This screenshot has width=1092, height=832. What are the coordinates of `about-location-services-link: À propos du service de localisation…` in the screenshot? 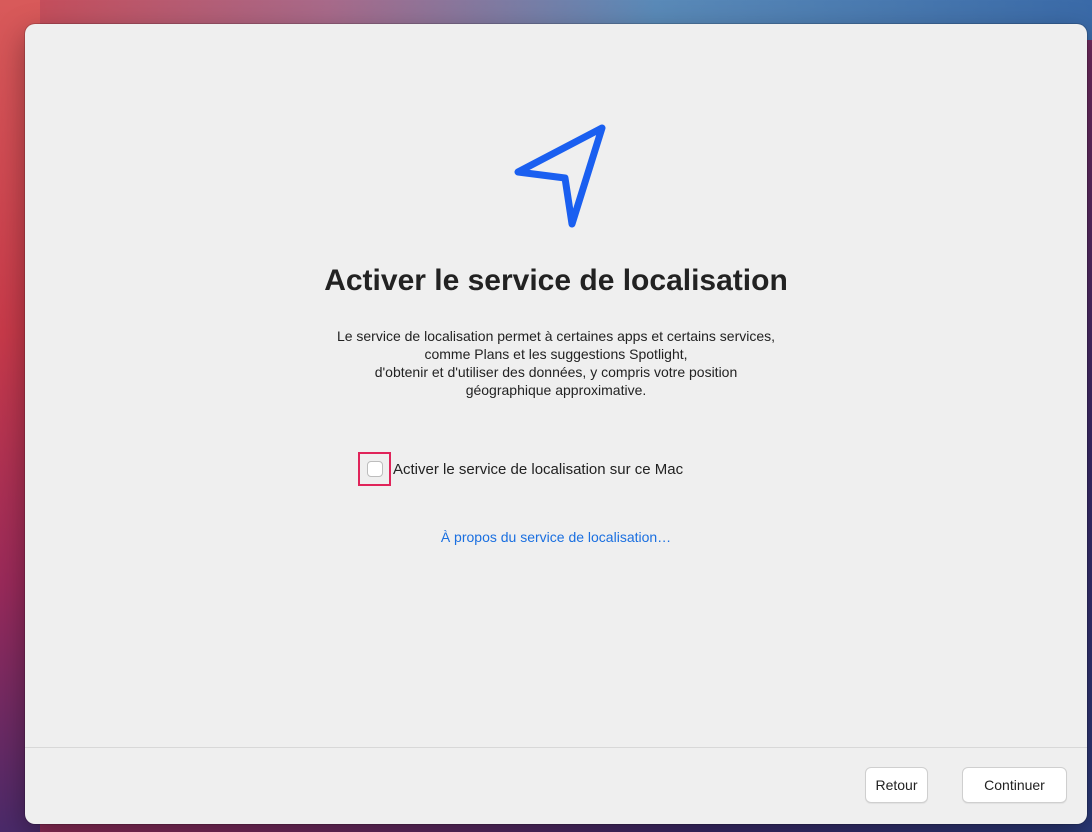 It's located at (556, 537).